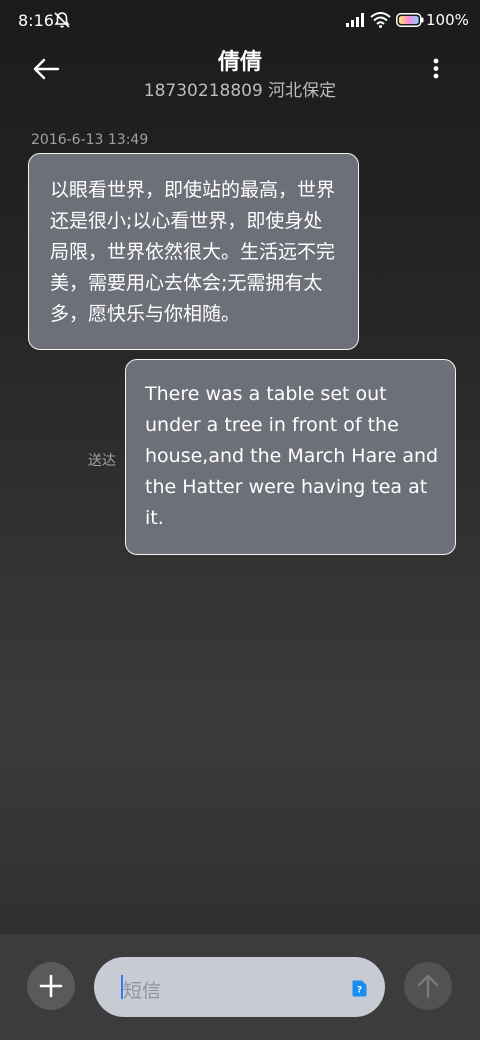 The width and height of the screenshot is (480, 1040). What do you see at coordinates (436, 69) in the screenshot?
I see `more-vertical-icon` at bounding box center [436, 69].